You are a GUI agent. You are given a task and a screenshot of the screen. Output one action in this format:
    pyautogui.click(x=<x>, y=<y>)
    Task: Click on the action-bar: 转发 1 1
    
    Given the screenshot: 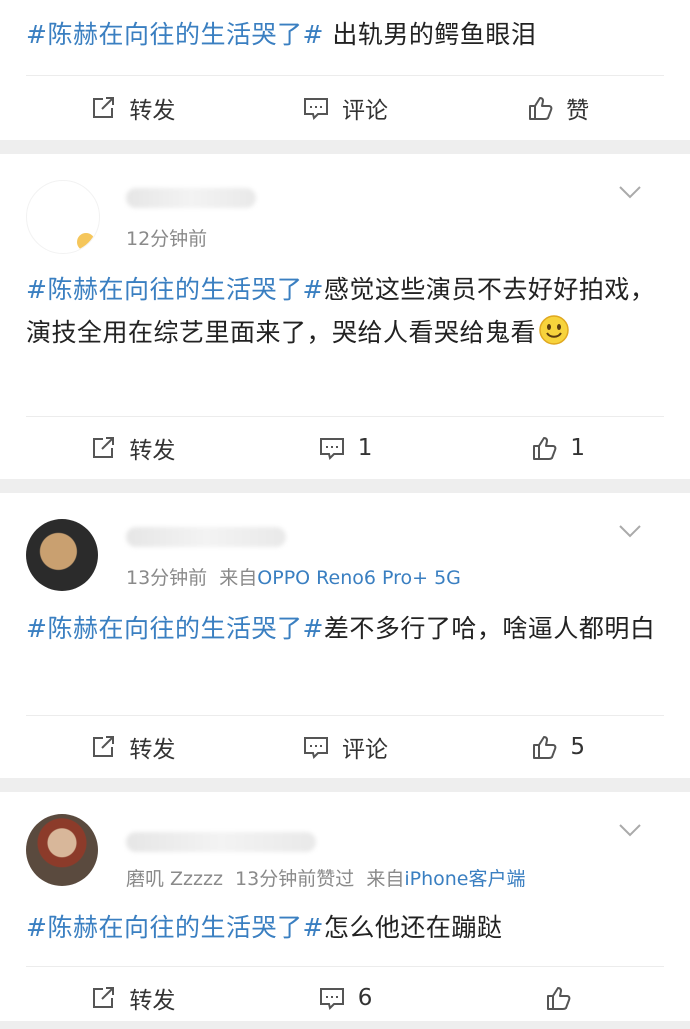 What is the action you would take?
    pyautogui.click(x=345, y=447)
    